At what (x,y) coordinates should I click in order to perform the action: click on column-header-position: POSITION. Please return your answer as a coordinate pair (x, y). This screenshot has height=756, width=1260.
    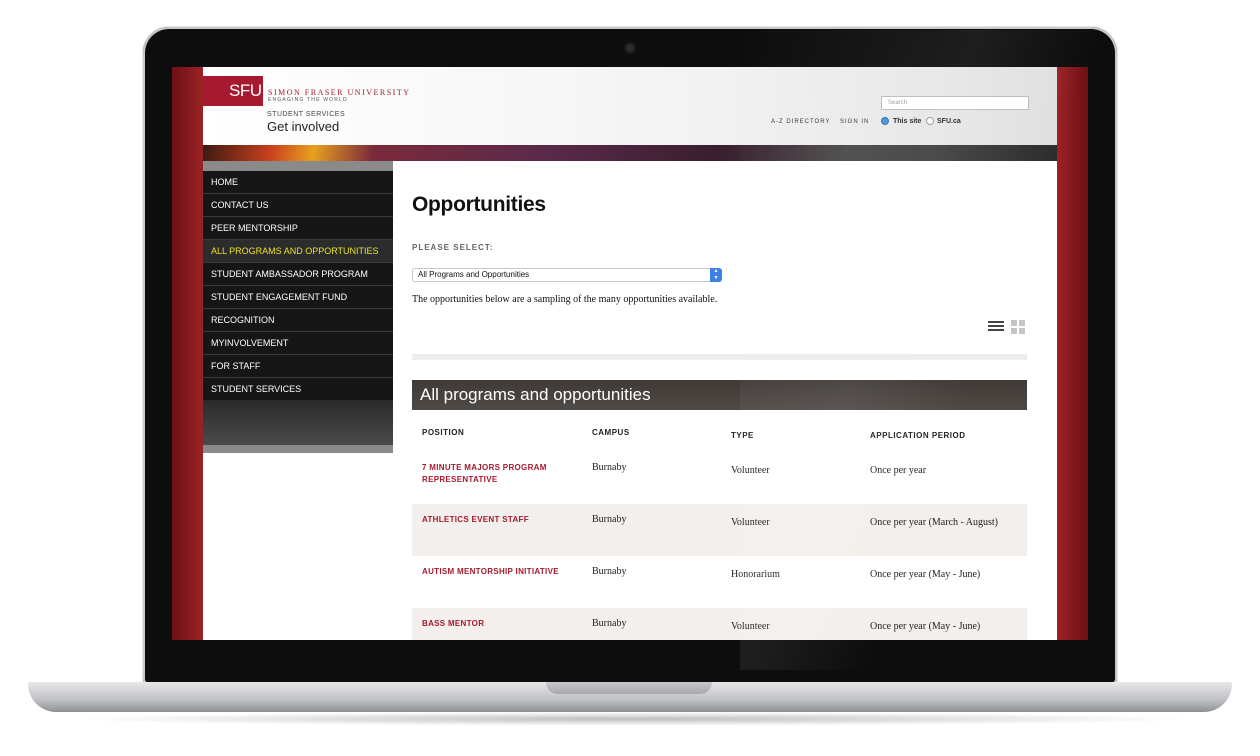
    Looking at the image, I should click on (443, 432).